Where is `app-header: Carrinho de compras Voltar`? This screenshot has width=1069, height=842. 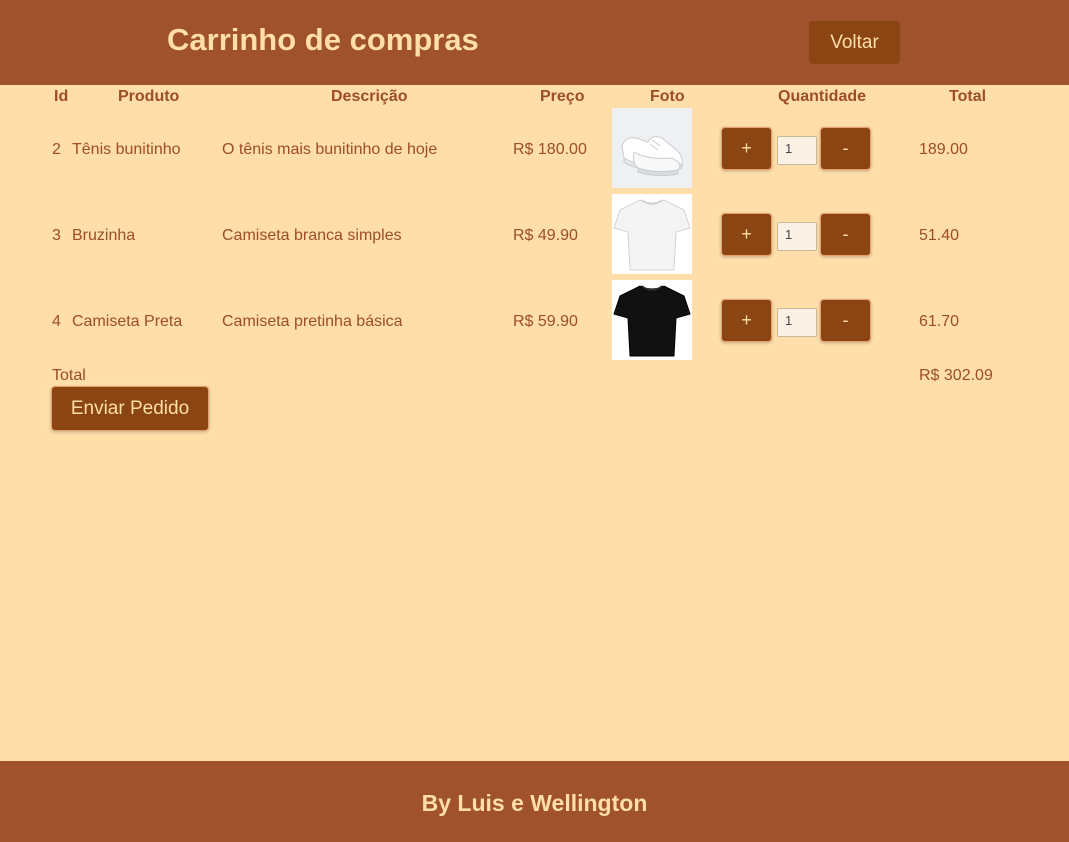
app-header: Carrinho de compras Voltar is located at coordinates (534, 42).